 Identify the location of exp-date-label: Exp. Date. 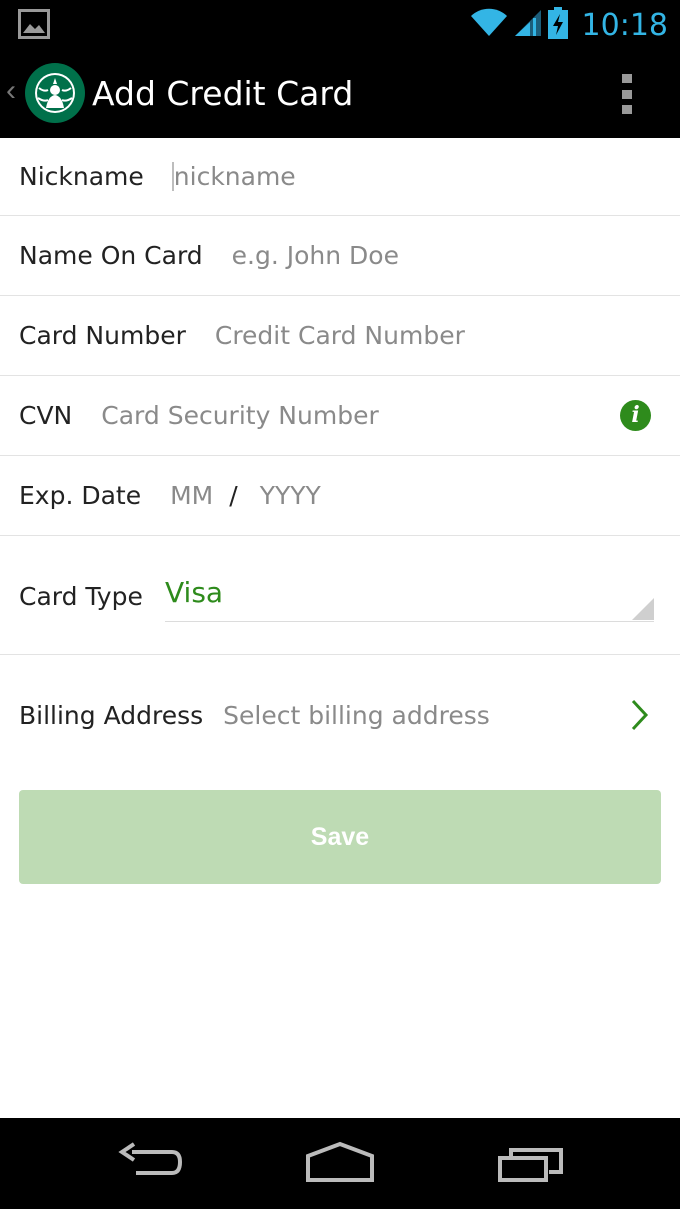
(80, 495).